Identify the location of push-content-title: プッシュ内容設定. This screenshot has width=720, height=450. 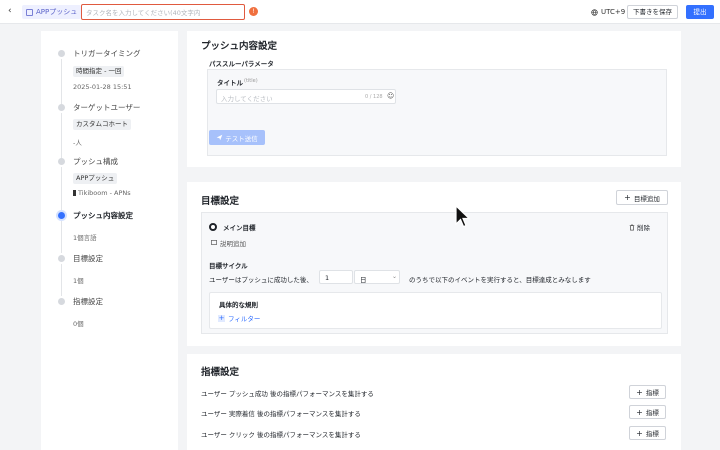
(239, 46).